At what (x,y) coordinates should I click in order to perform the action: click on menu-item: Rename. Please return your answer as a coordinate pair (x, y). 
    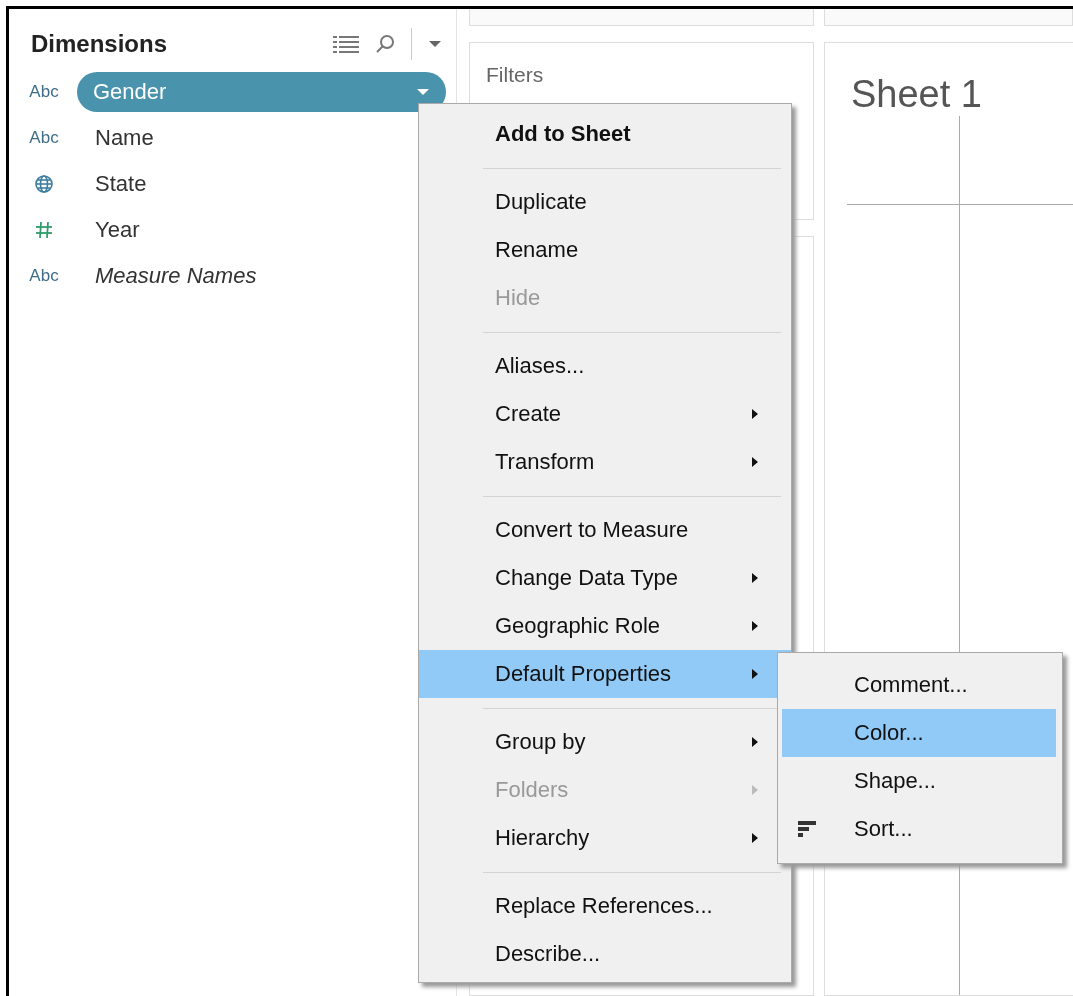
    Looking at the image, I should click on (605, 250).